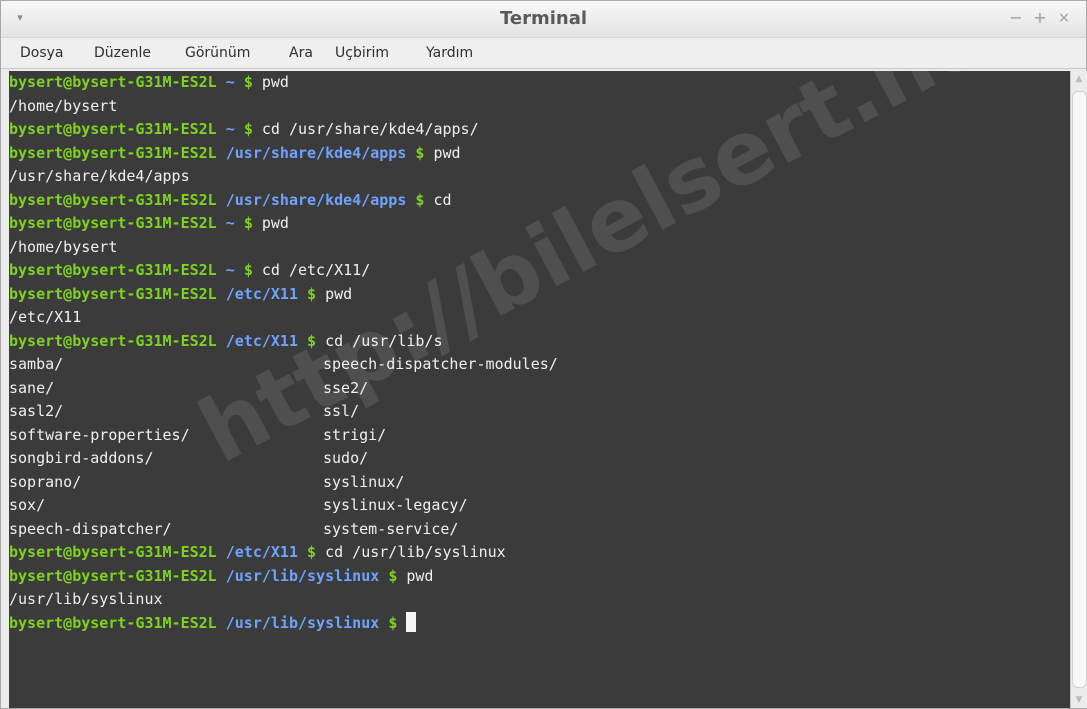 The image size is (1087, 709). I want to click on terminal-line: sasl2/ssl/, so click(257, 412).